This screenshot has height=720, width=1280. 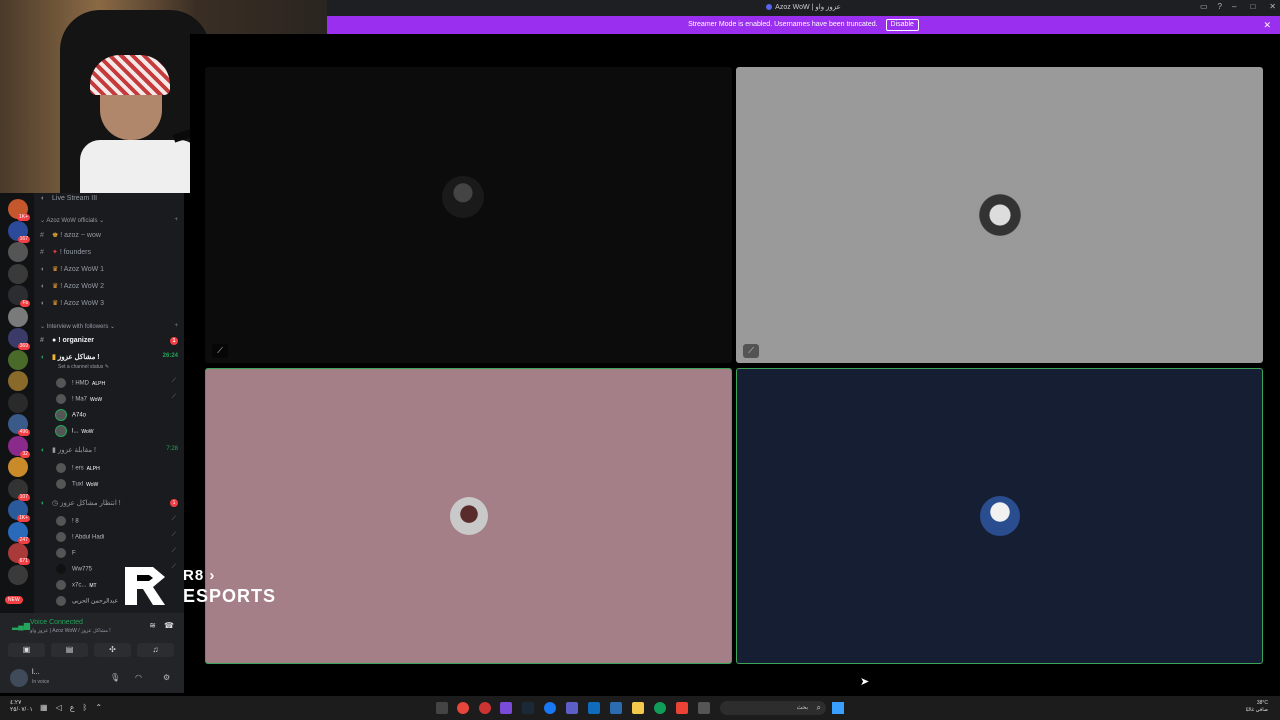 What do you see at coordinates (110, 289) in the screenshot?
I see `channel-azoz-wow-2: ◖ ♛ ! Azoz WoW 2` at bounding box center [110, 289].